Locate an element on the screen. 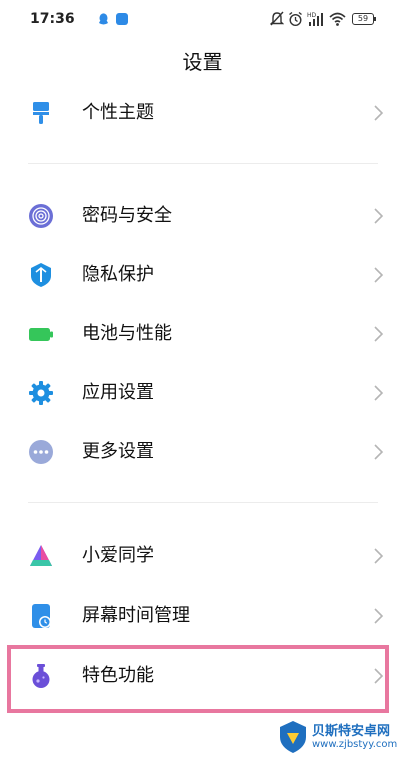  more-dots-icon is located at coordinates (41, 452).